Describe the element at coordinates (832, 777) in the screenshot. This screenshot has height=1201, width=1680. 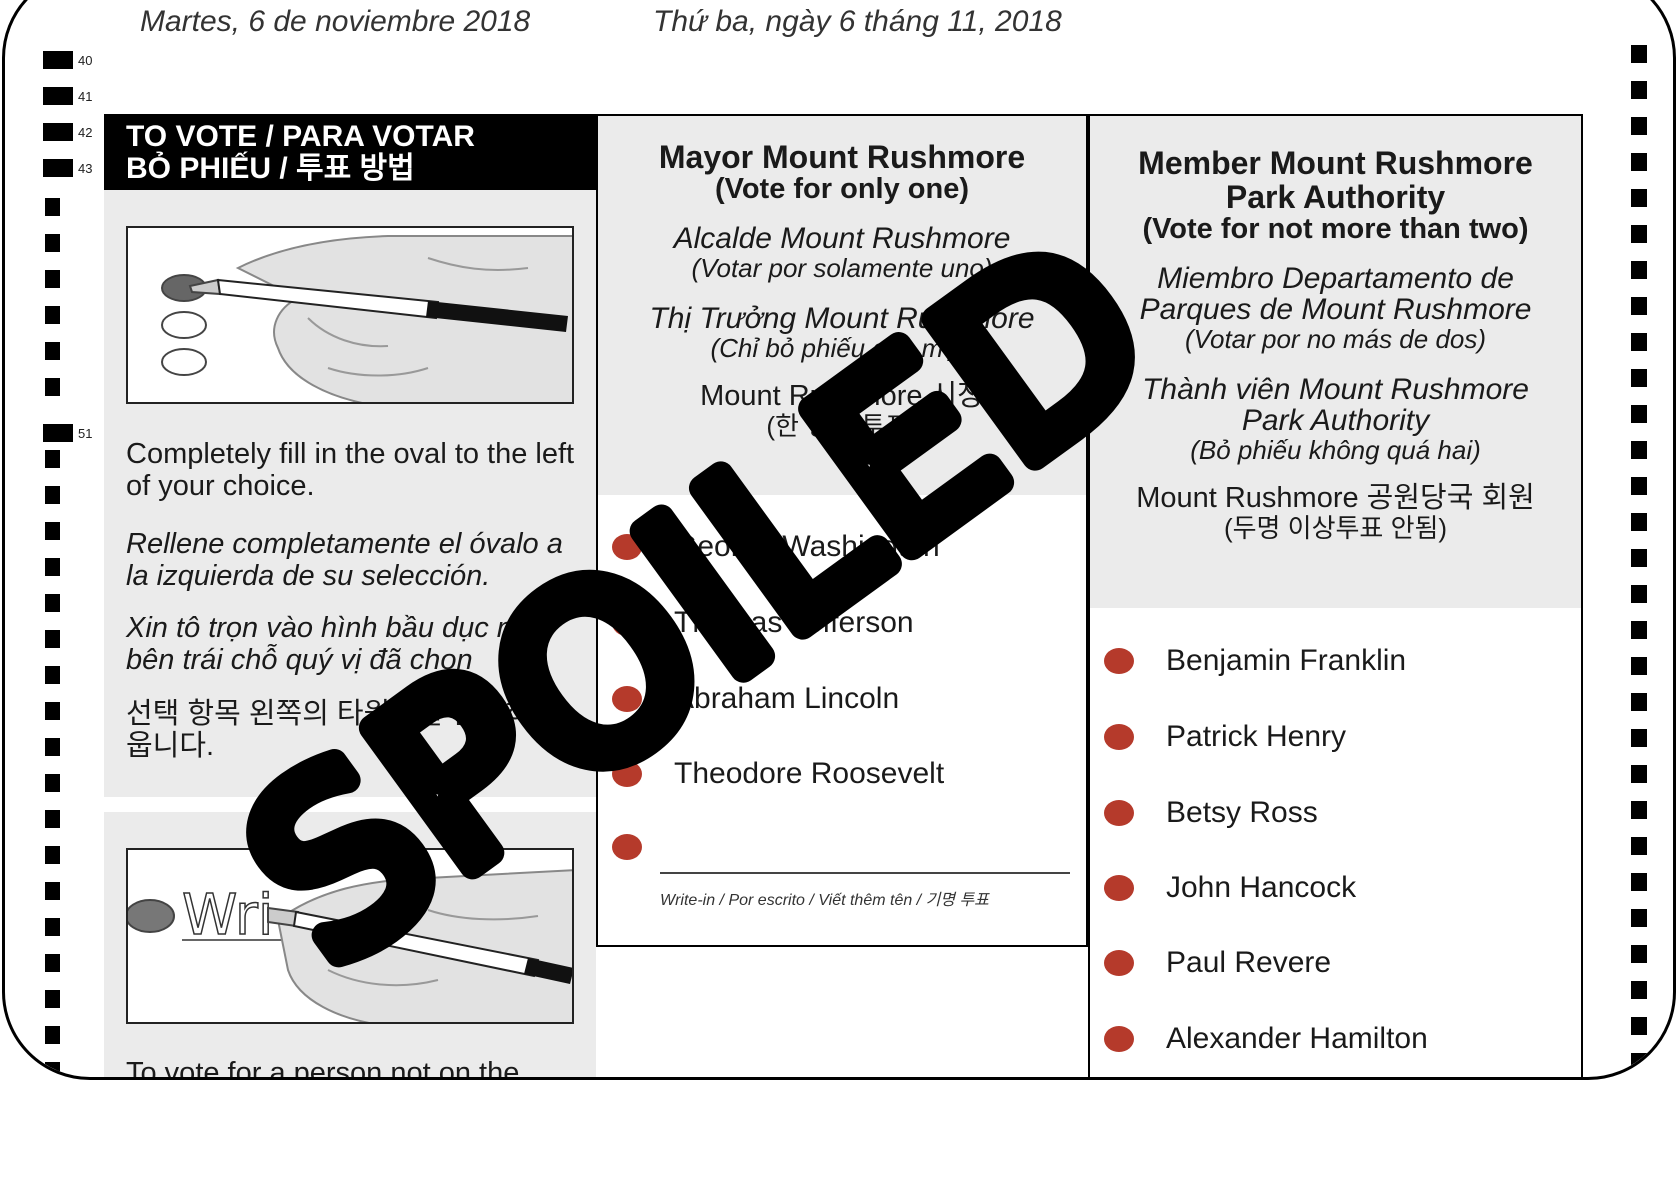
I see `candidate-option: Theodore Roosevelt` at that location.